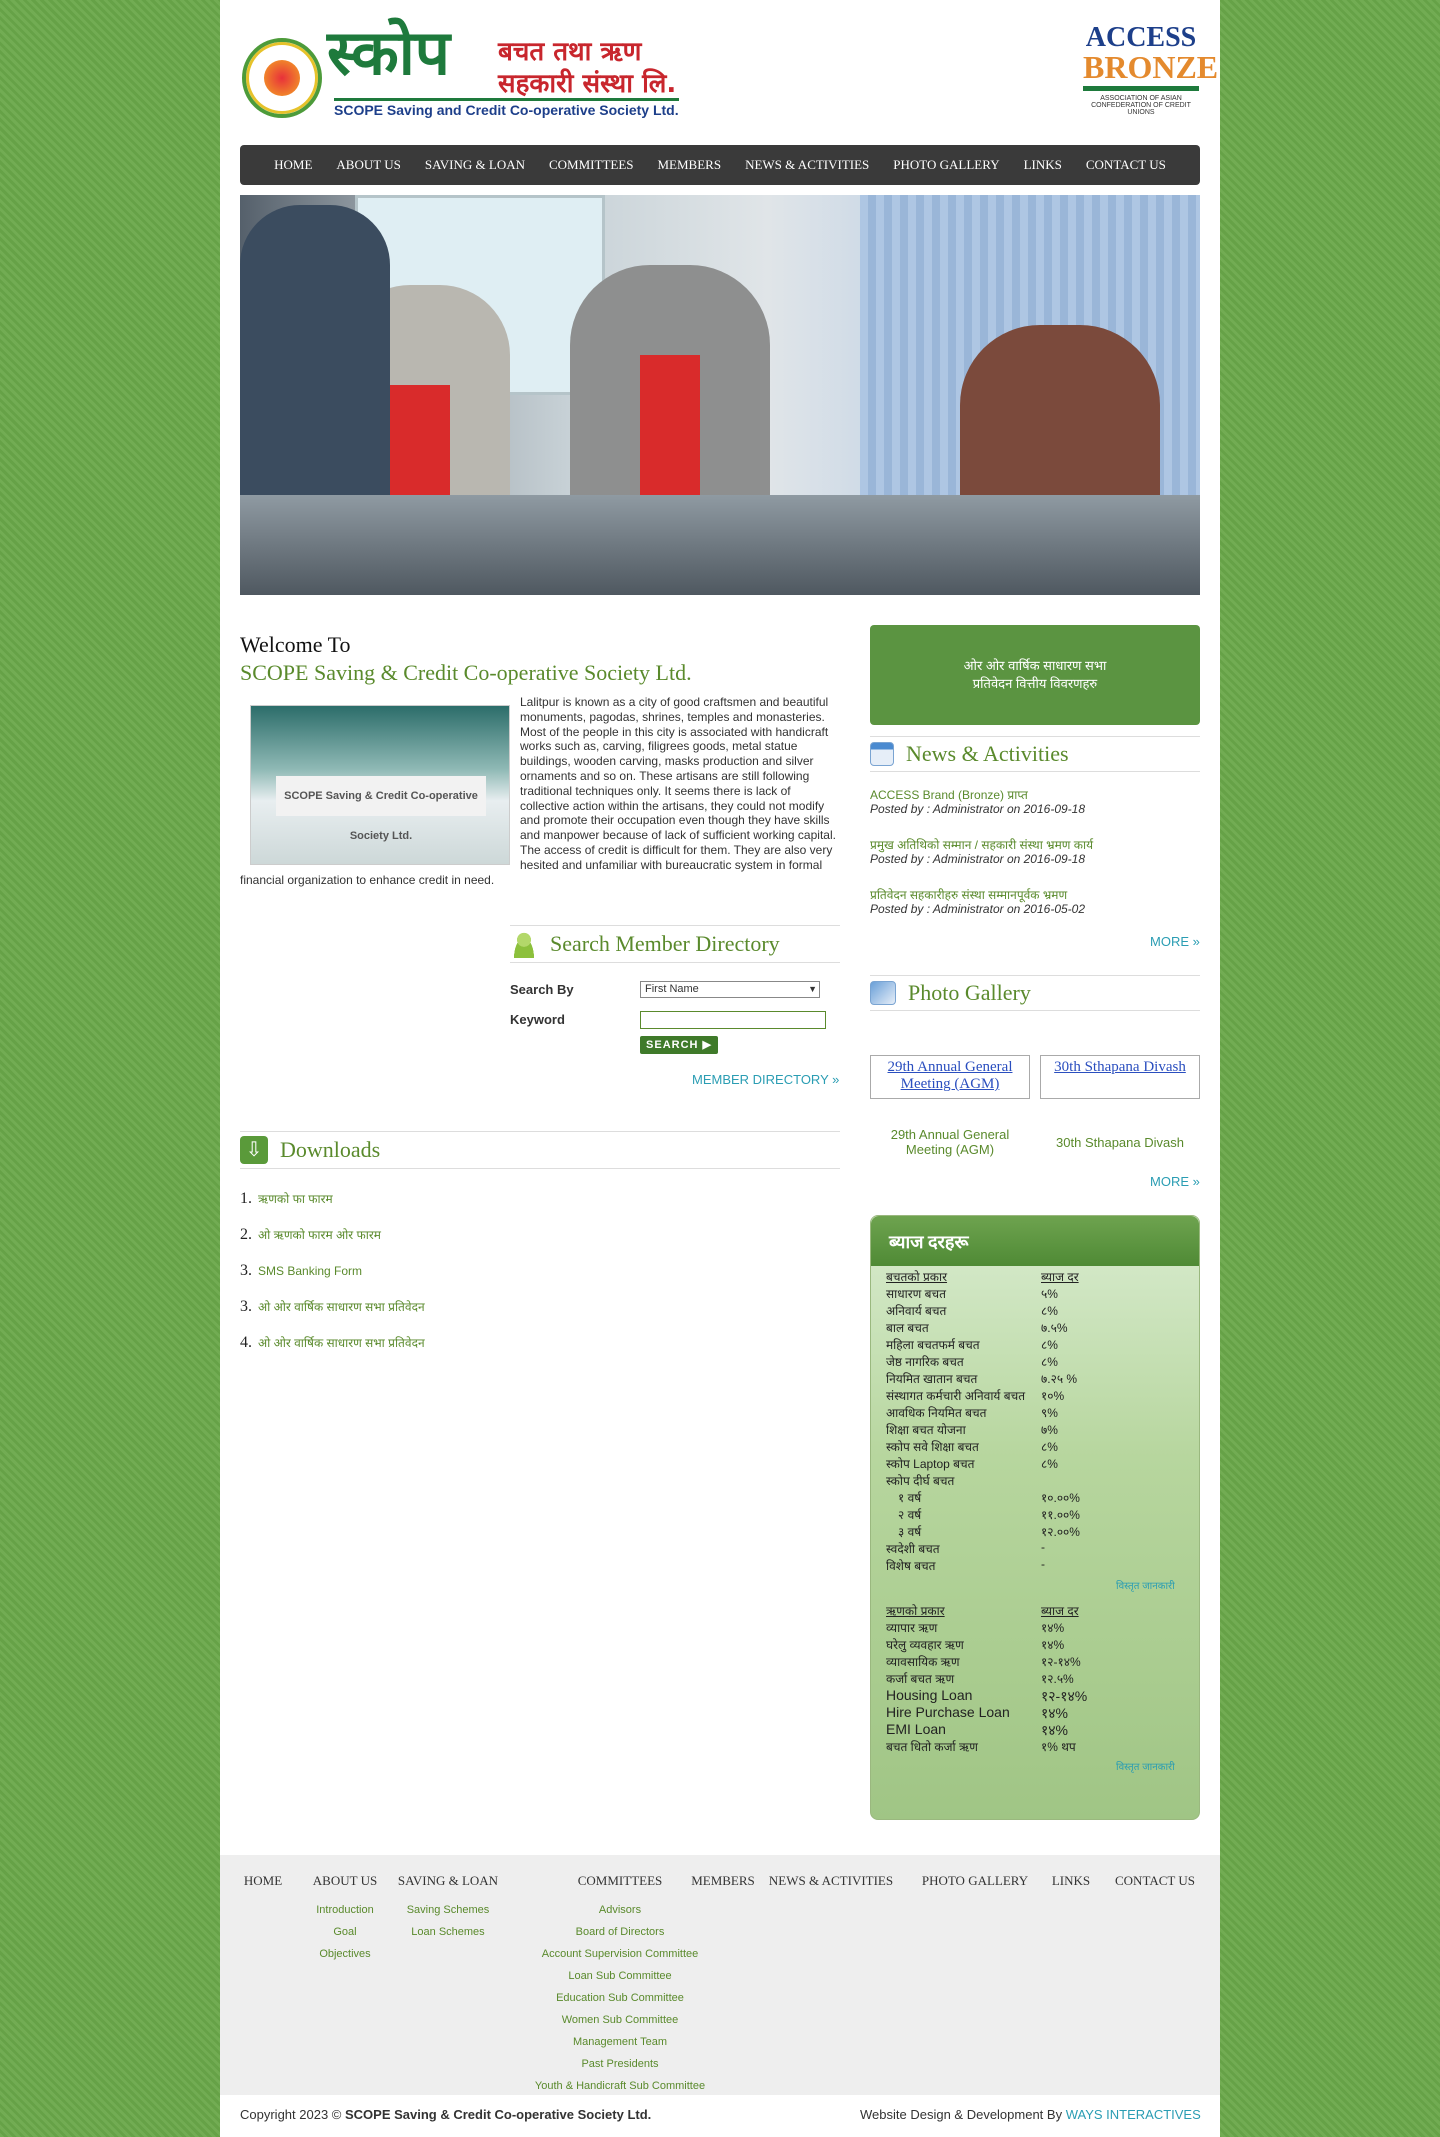  I want to click on savings-rate-row: साधारण बचत ५%, so click(1036, 1293).